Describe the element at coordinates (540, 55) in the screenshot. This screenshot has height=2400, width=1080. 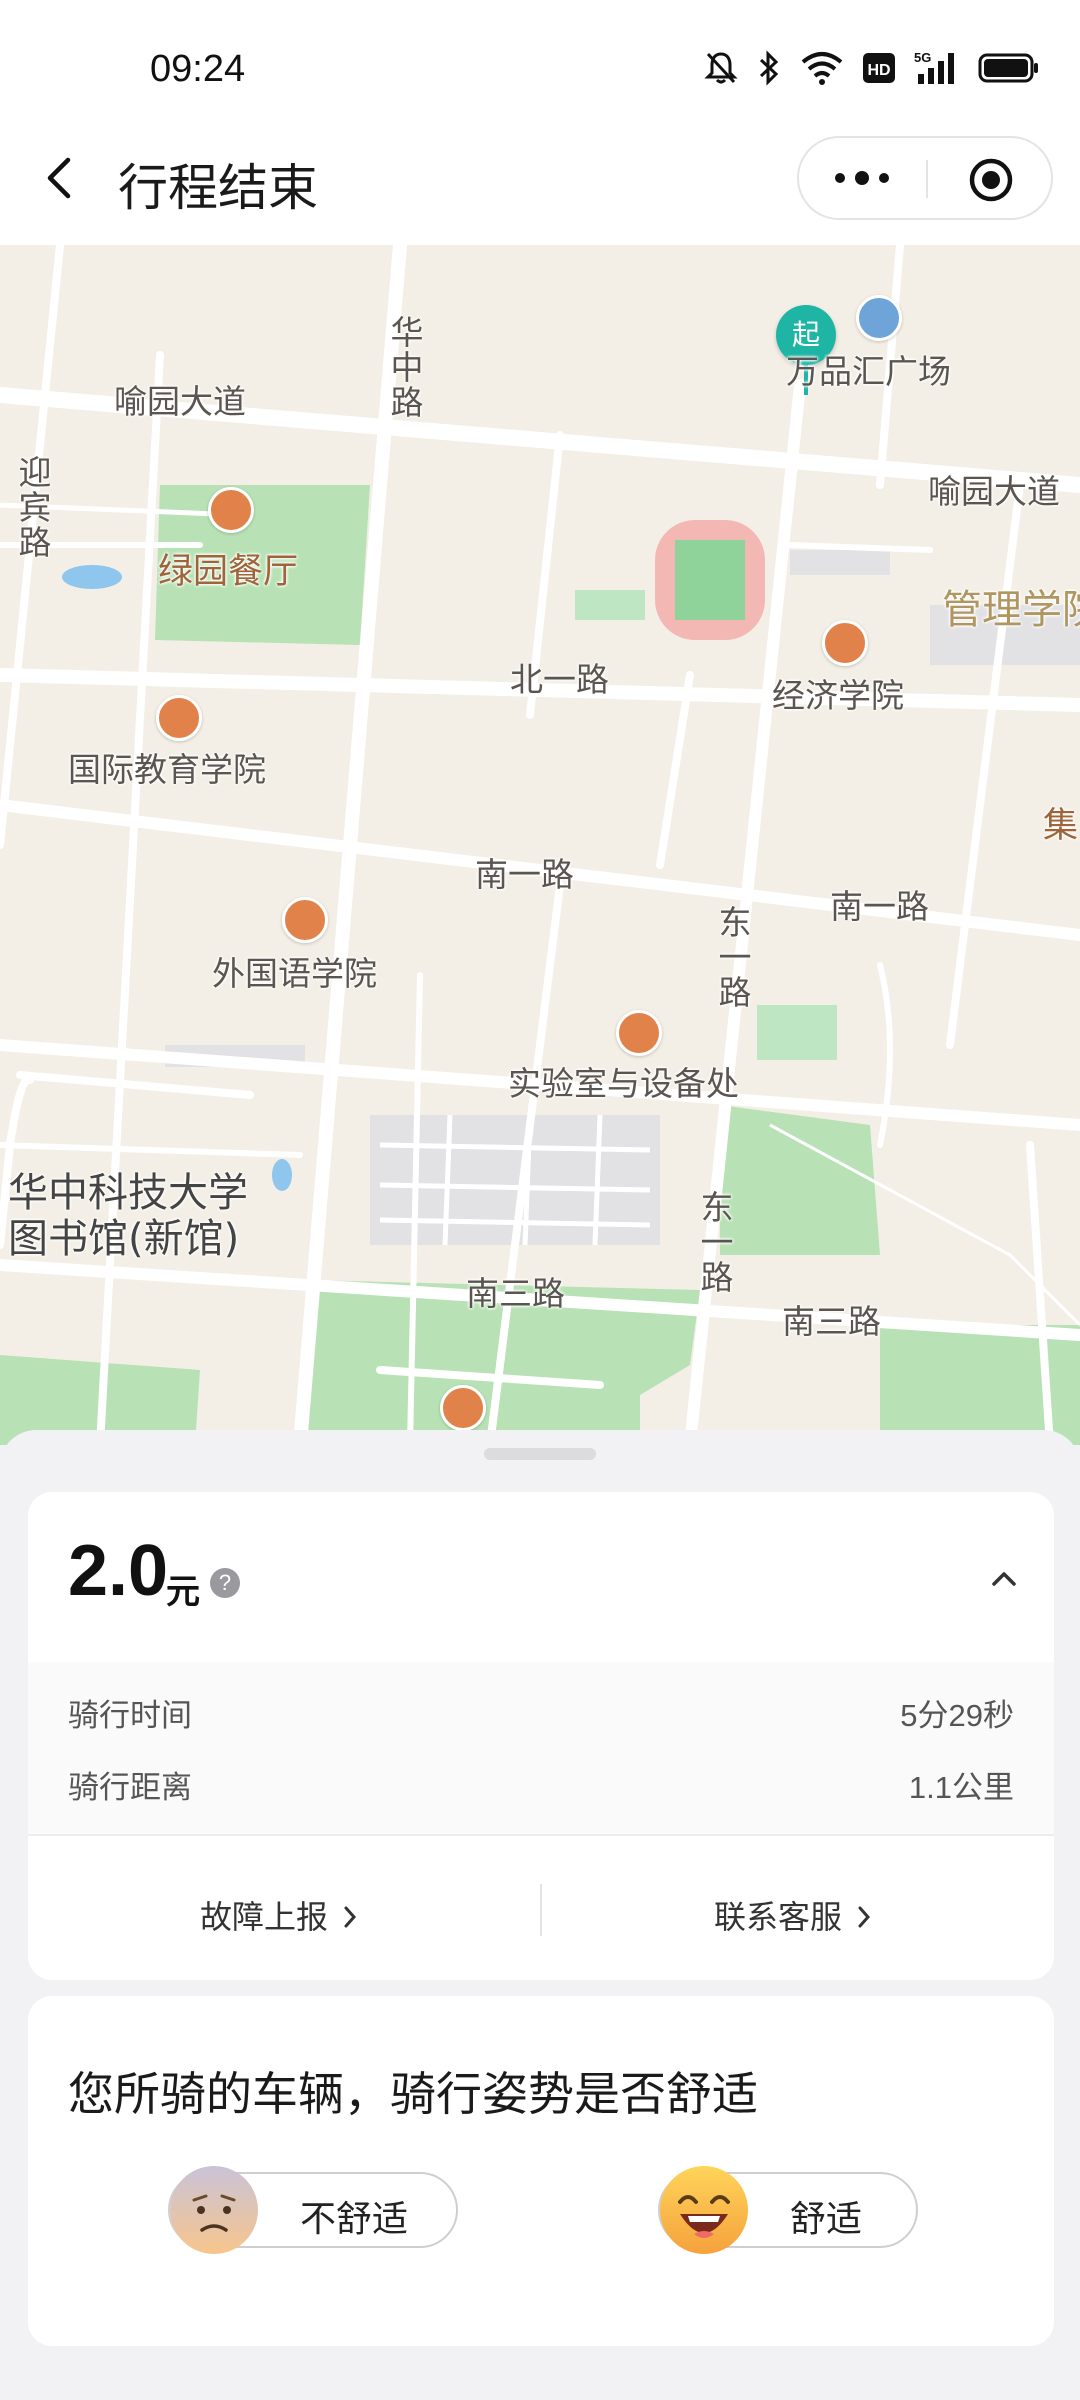
I see `status-bar: 09:24 HD 5G` at that location.